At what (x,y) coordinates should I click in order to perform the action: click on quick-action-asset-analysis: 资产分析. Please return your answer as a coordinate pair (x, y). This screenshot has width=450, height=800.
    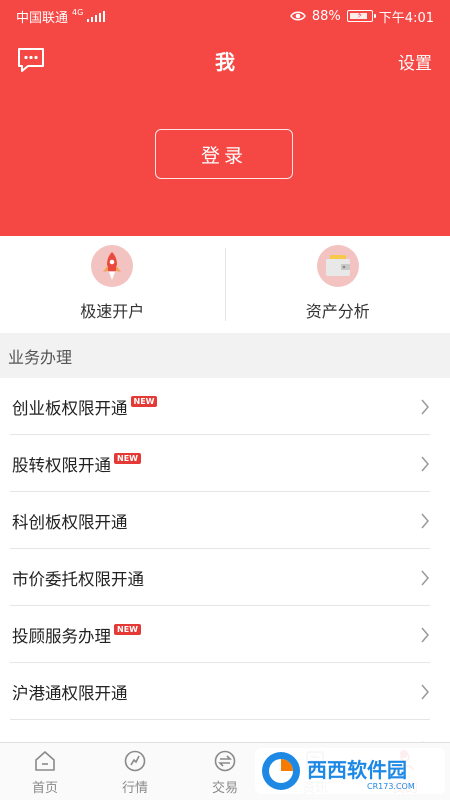
    Looking at the image, I should click on (338, 284).